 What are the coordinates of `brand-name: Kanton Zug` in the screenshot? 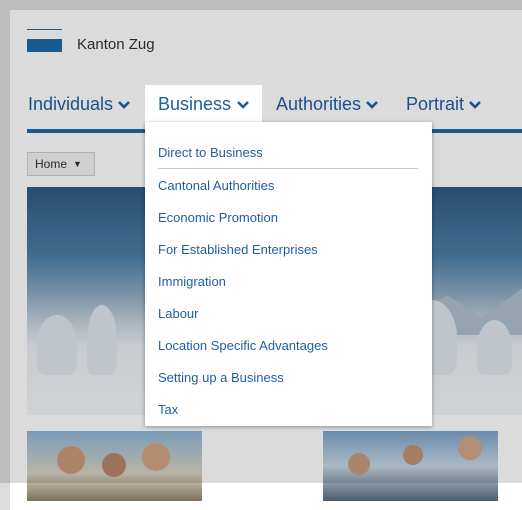 It's located at (116, 44).